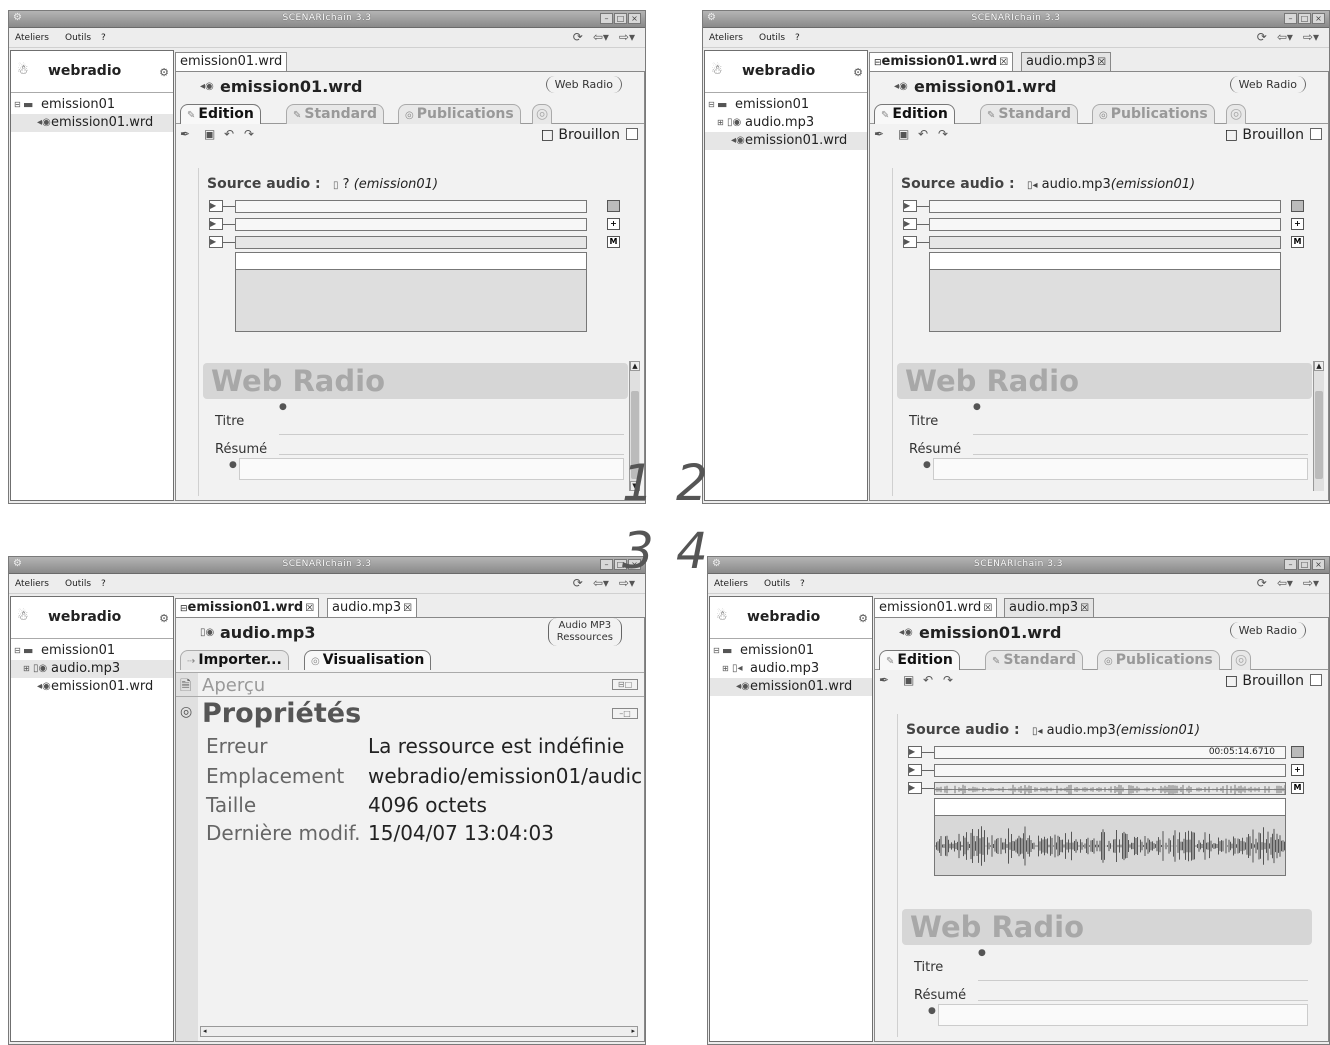 The width and height of the screenshot is (1330, 1045). What do you see at coordinates (1116, 730) in the screenshot?
I see `source-audio-value: ▯◂ audio.mp3(emission01)` at bounding box center [1116, 730].